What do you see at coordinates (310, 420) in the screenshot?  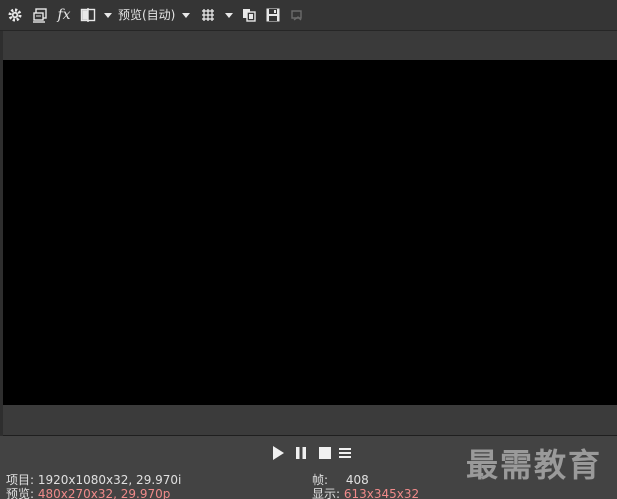 I see `preview-bottom-margin` at bounding box center [310, 420].